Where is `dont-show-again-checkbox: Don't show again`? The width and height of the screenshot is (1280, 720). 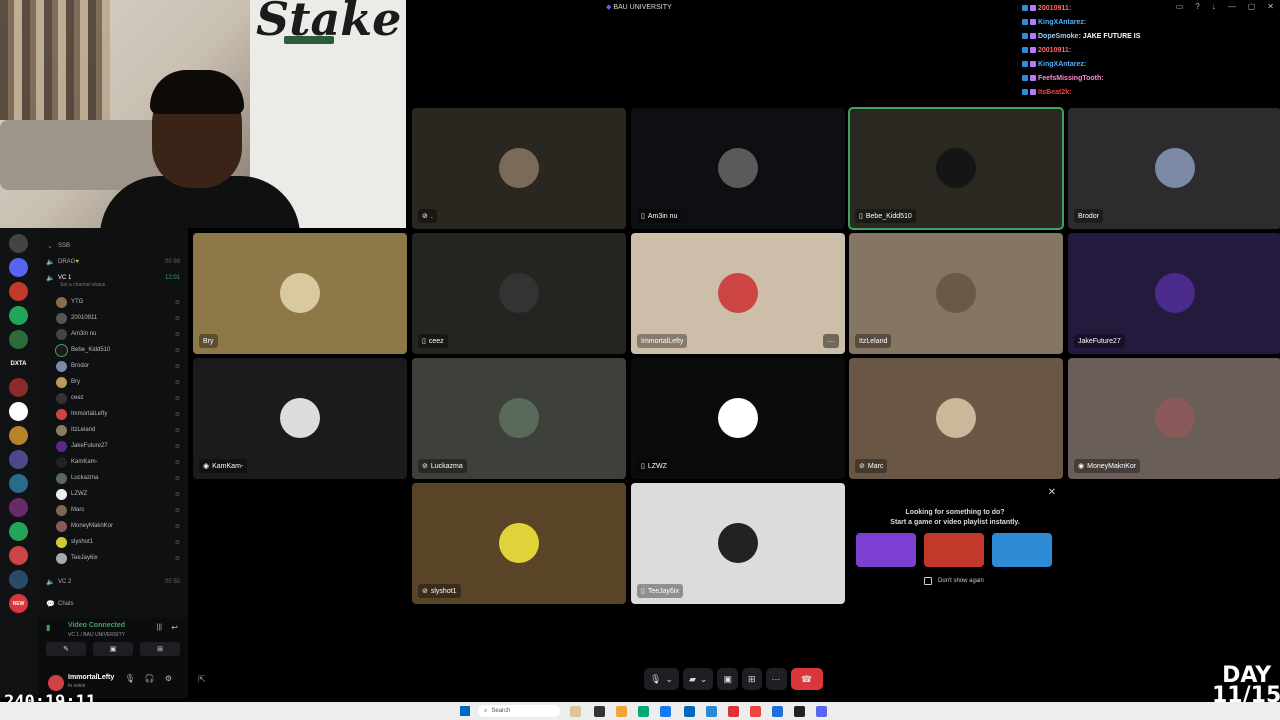
dont-show-again-checkbox: Don't show again is located at coordinates (954, 581).